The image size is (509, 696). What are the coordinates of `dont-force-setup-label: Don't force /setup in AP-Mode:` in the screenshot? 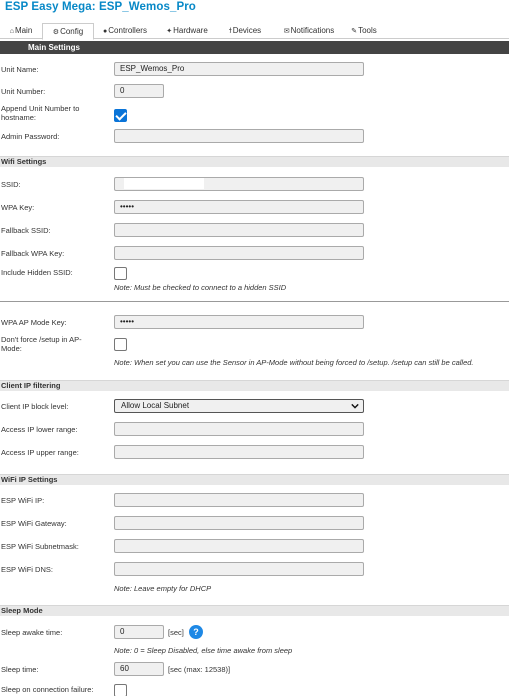 It's located at (41, 344).